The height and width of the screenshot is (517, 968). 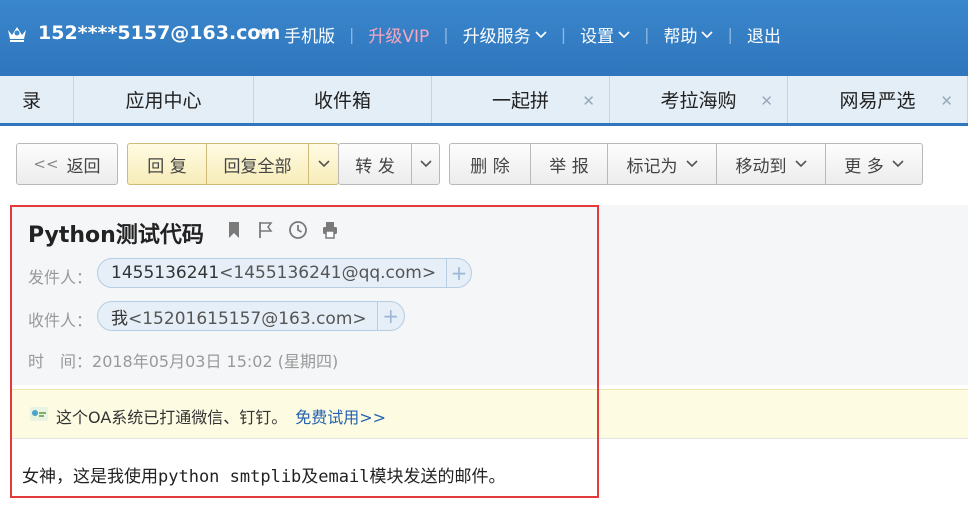 I want to click on delete-button: 删 除, so click(x=490, y=164).